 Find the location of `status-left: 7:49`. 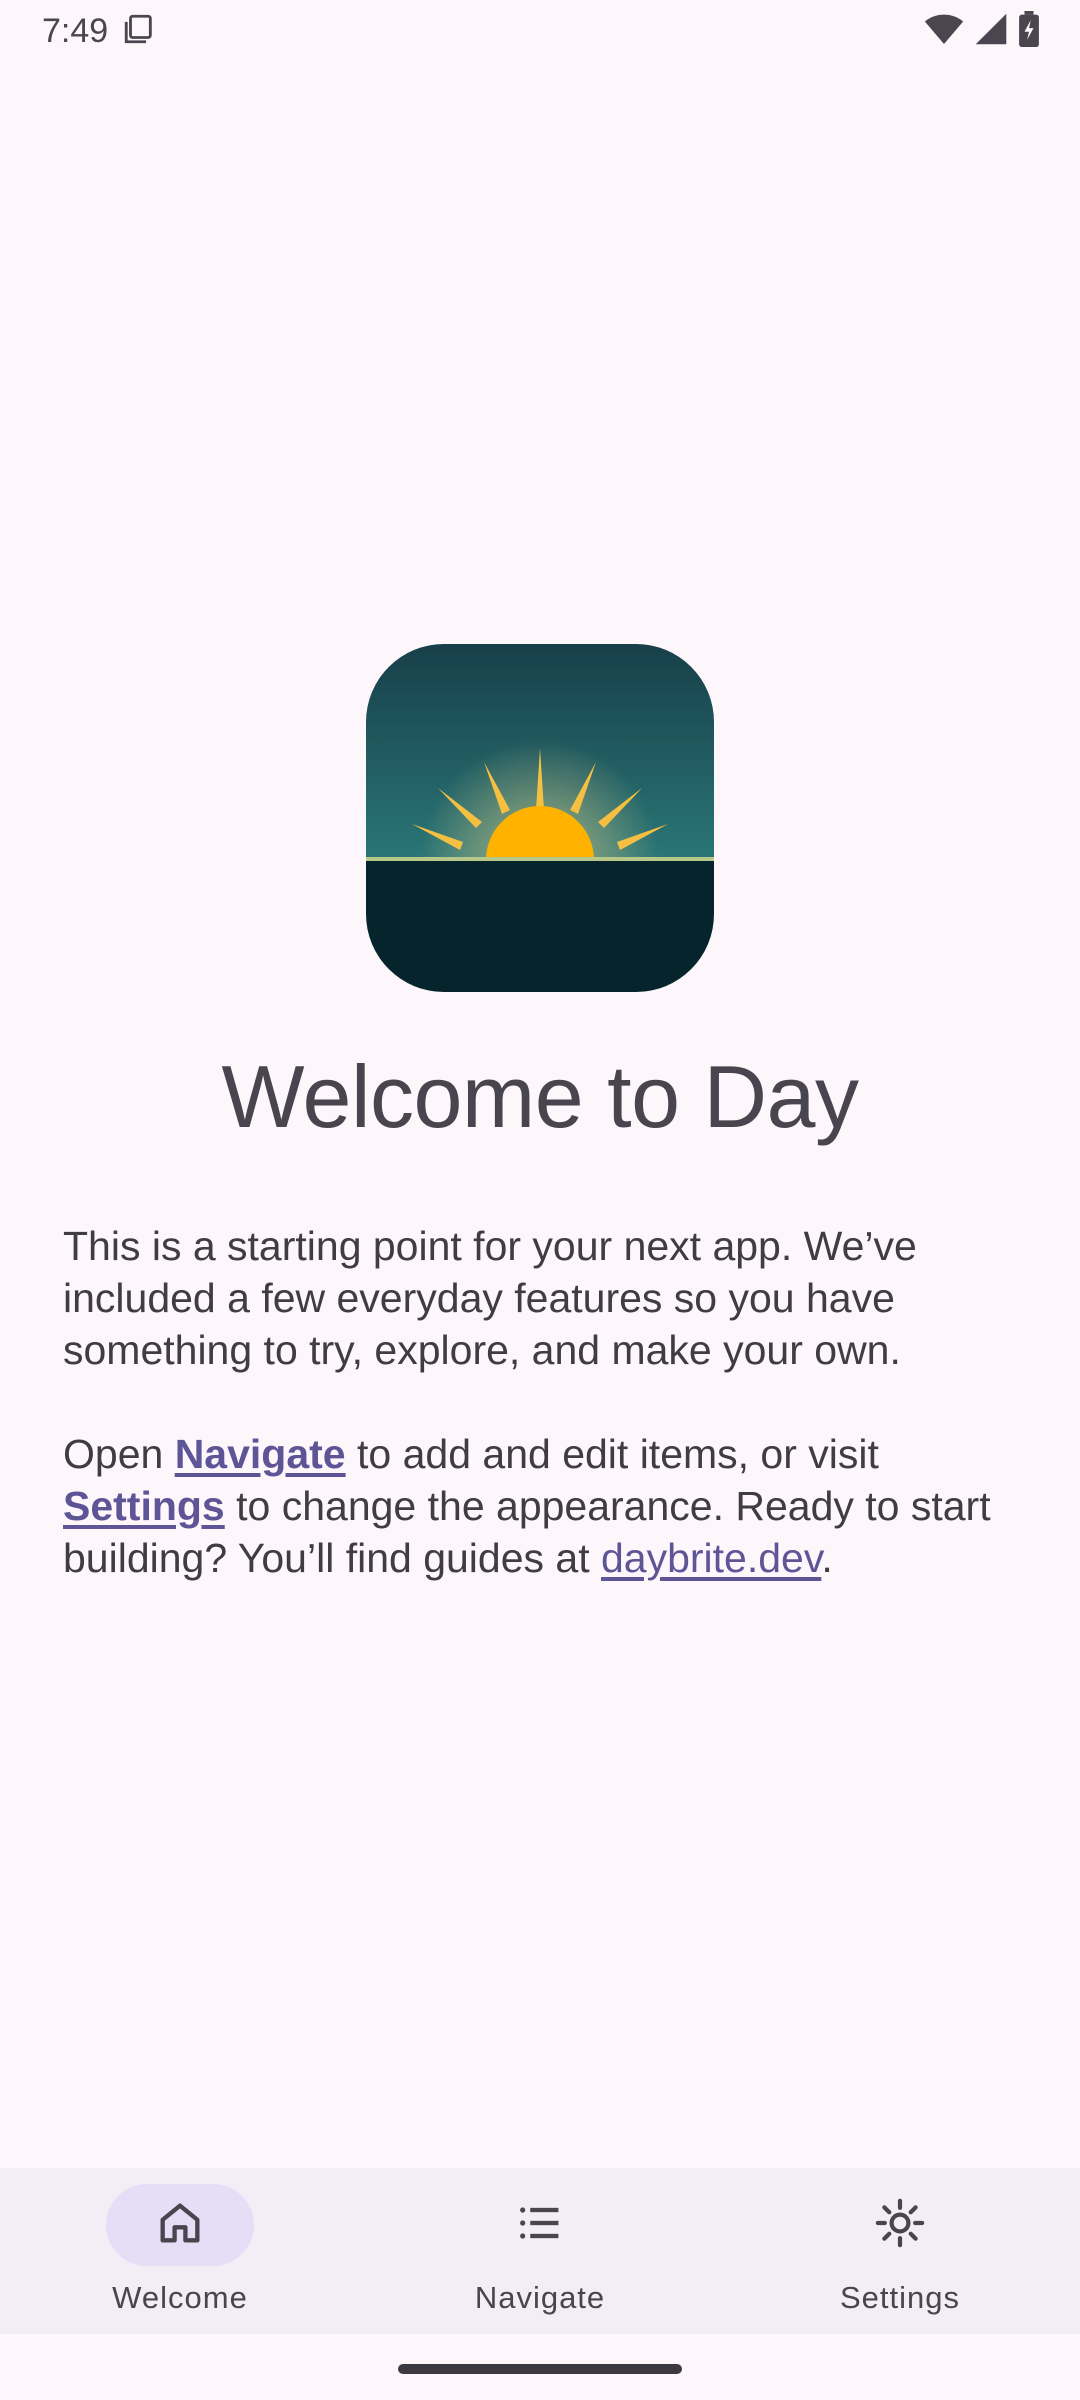

status-left: 7:49 is located at coordinates (99, 31).